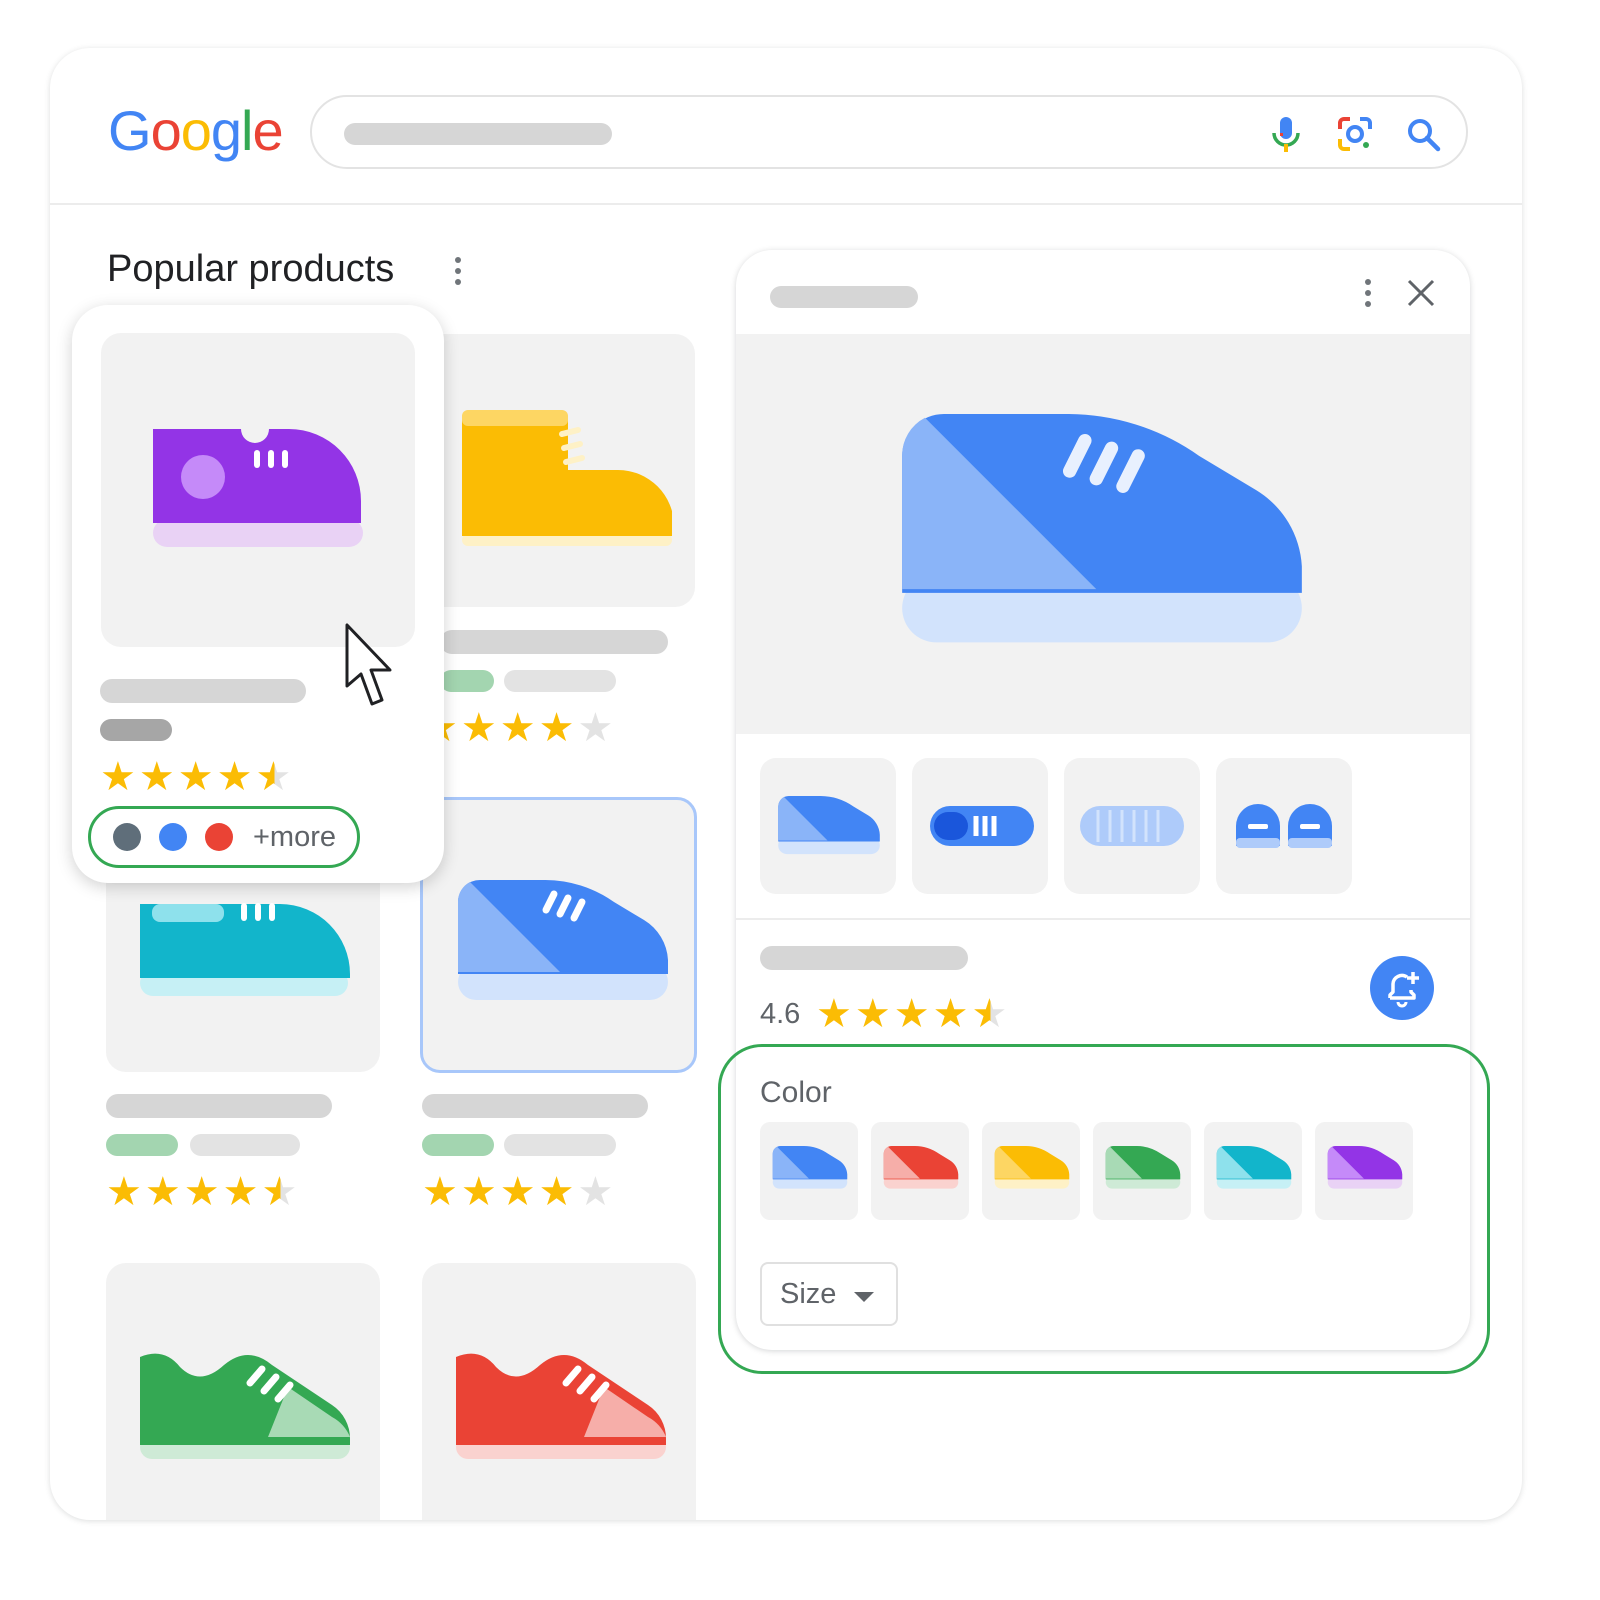 The width and height of the screenshot is (1600, 1600). Describe the element at coordinates (130, 130) in the screenshot. I see `logo-letter: G` at that location.